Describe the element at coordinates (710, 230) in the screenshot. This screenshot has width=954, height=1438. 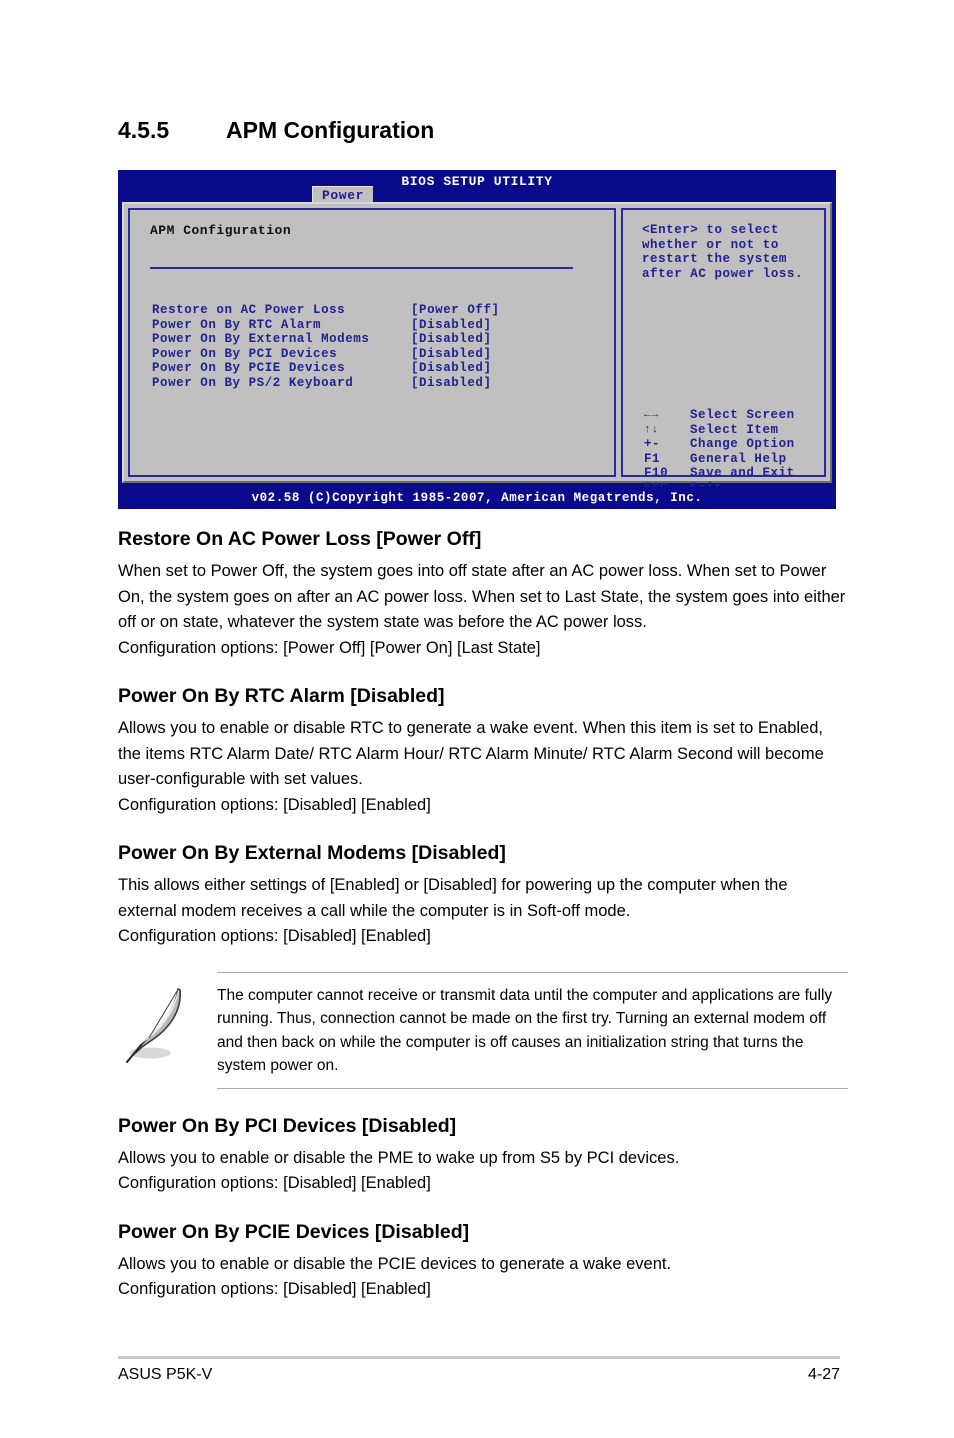
I see `help-line: <Enter> to select` at that location.